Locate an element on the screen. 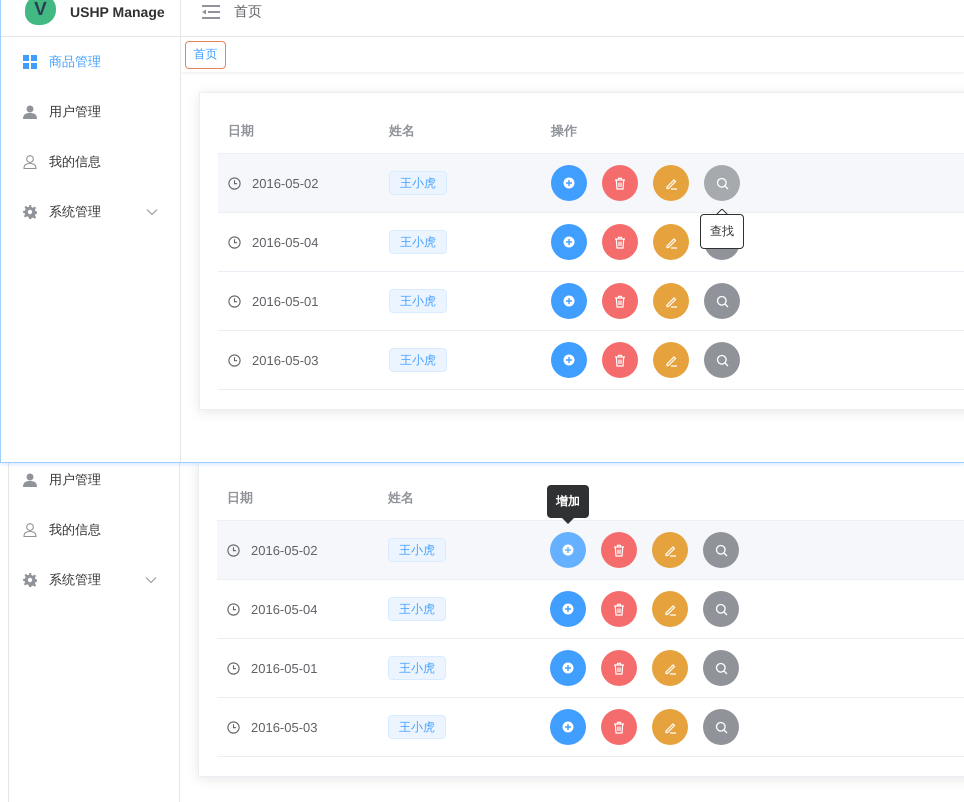  breadcrumb: 首页 is located at coordinates (248, 12).